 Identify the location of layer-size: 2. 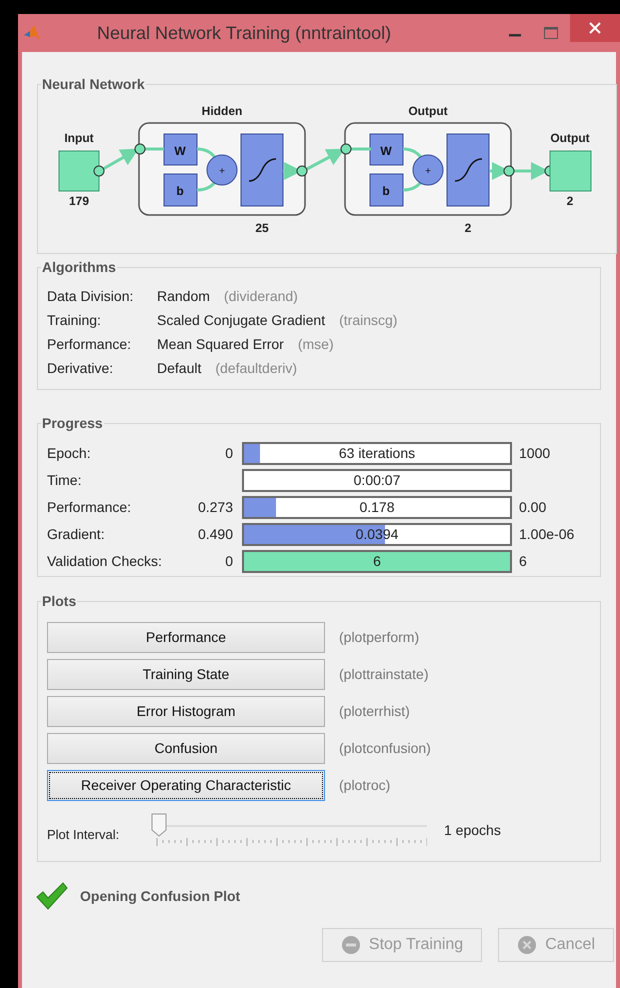
(468, 228).